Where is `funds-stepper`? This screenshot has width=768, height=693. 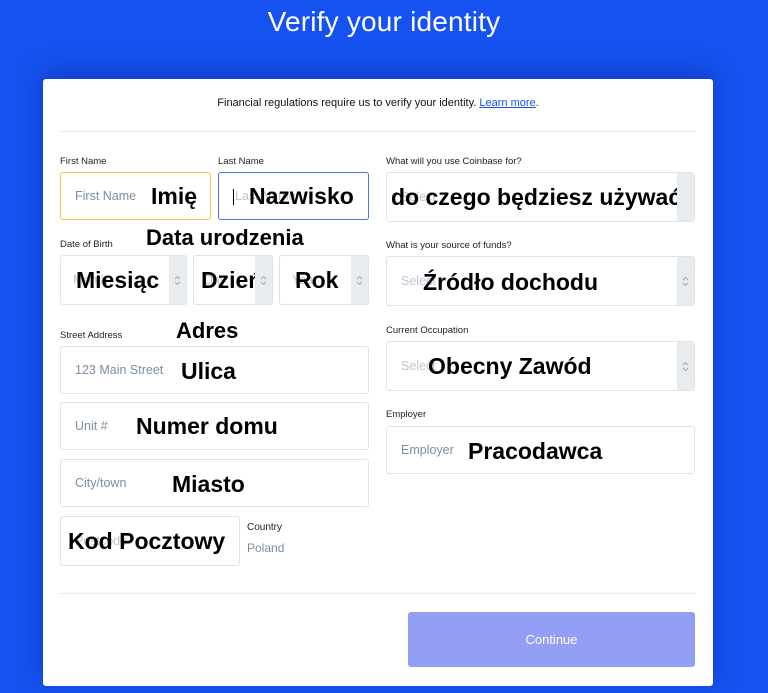 funds-stepper is located at coordinates (685, 281).